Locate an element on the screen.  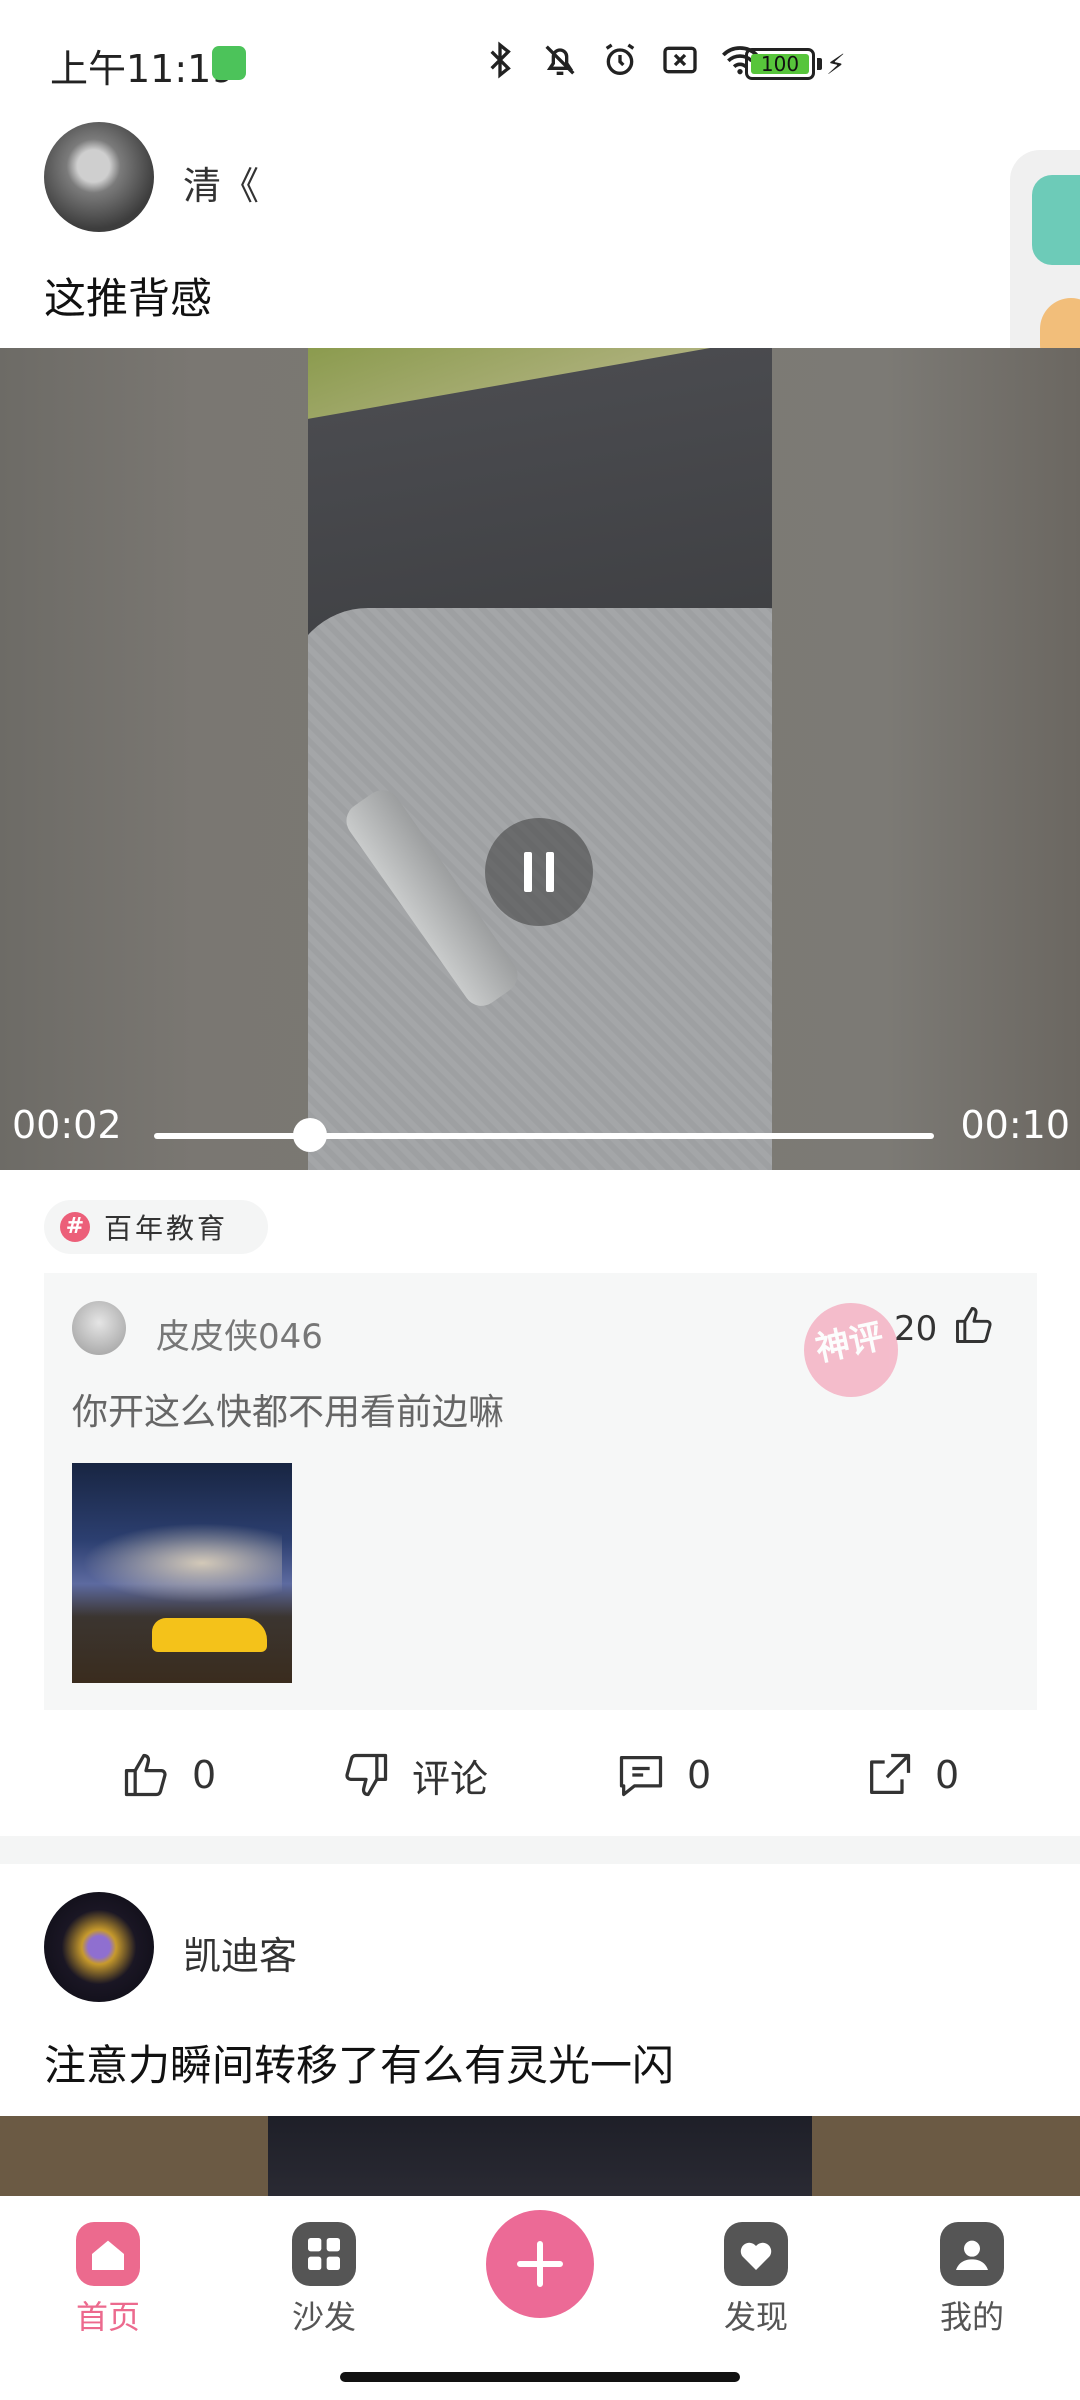
topic-label: 百年教育 is located at coordinates (166, 1228).